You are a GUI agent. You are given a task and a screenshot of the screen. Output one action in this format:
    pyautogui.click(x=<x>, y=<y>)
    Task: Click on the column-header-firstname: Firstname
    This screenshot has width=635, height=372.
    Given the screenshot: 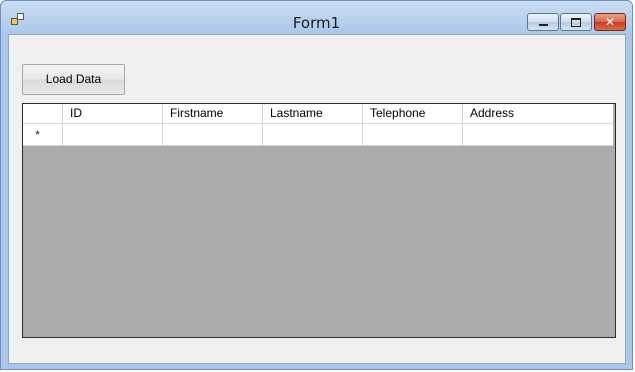 What is the action you would take?
    pyautogui.click(x=213, y=114)
    